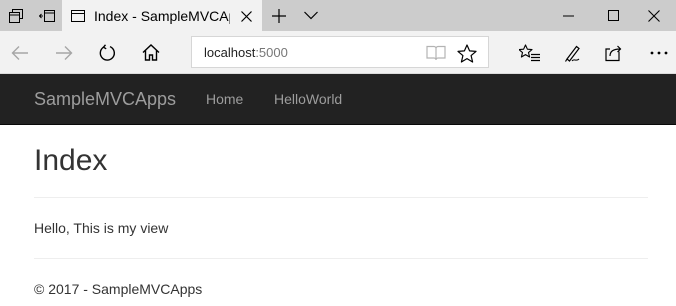 This screenshot has height=306, width=676. Describe the element at coordinates (436, 53) in the screenshot. I see `reading-view-icon` at that location.